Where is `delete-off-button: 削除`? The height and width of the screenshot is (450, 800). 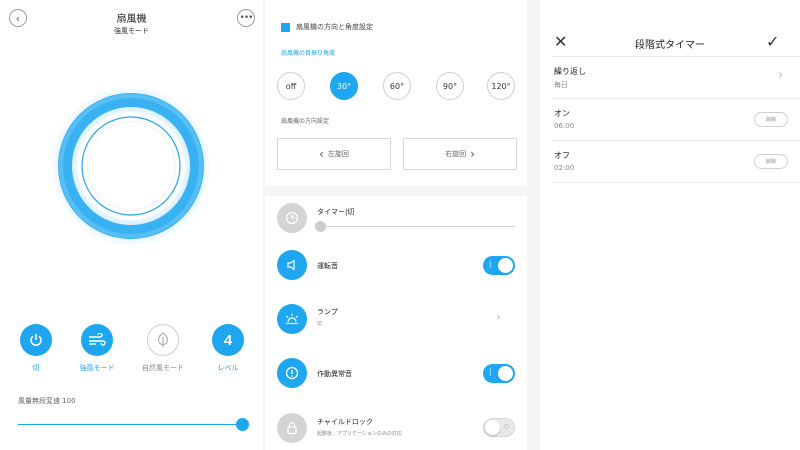 delete-off-button: 削除 is located at coordinates (771, 161).